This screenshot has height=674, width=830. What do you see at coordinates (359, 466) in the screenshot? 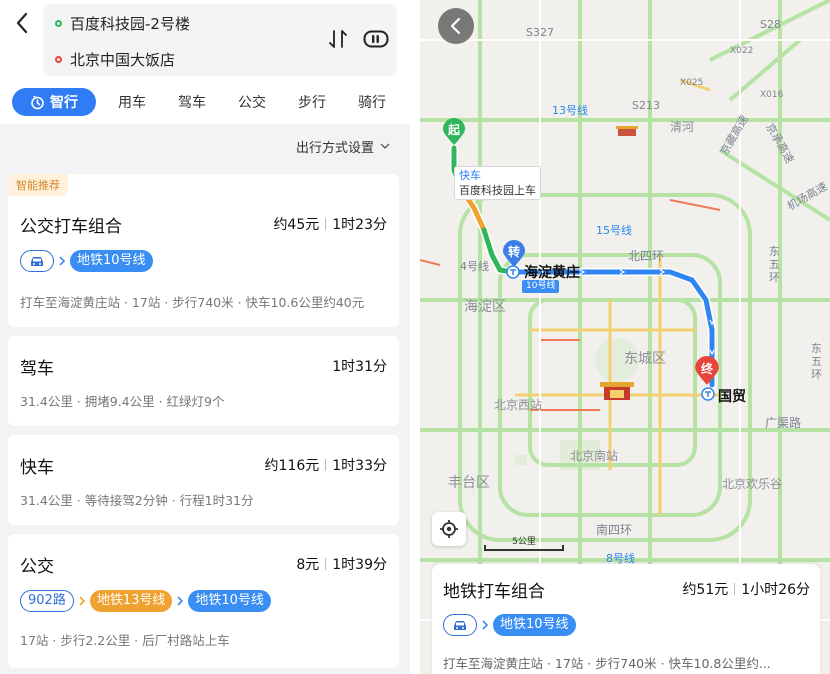
I see `route-duration: 1时33分` at bounding box center [359, 466].